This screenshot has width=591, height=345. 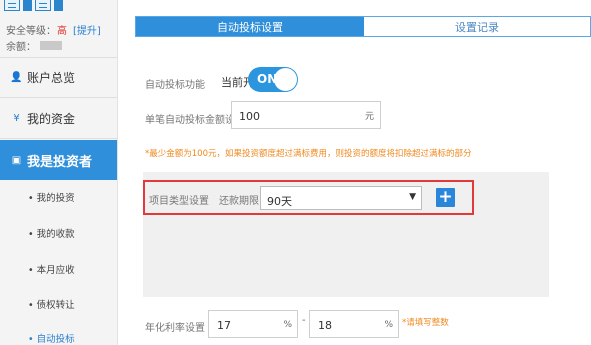 I want to click on nav-my-funds: ¥ 我的资金, so click(x=58, y=118).